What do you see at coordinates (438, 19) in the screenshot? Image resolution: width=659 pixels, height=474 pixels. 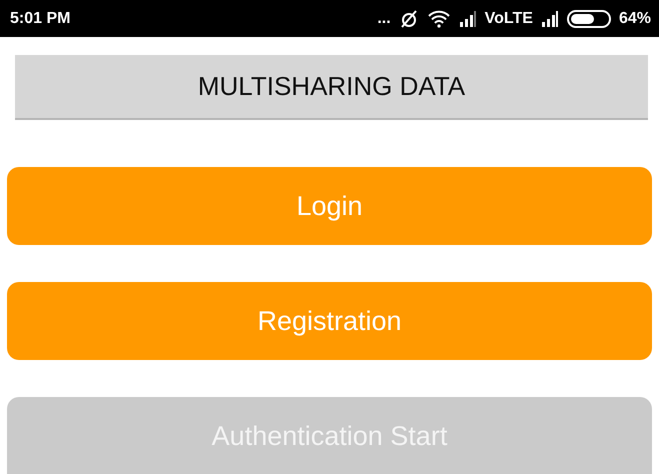 I see `wifi-icon` at bounding box center [438, 19].